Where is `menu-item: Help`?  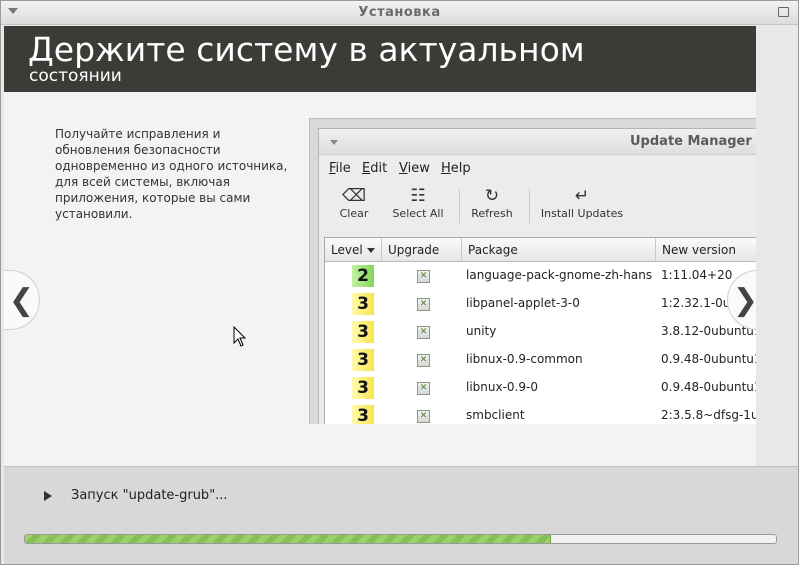 menu-item: Help is located at coordinates (456, 168).